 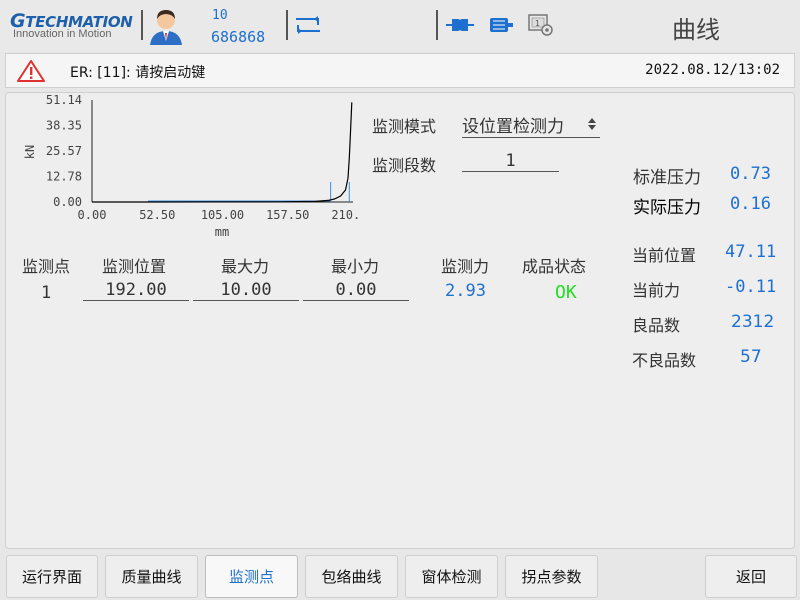 What do you see at coordinates (92, 215) in the screenshot?
I see `x-tick-label: 0.00` at bounding box center [92, 215].